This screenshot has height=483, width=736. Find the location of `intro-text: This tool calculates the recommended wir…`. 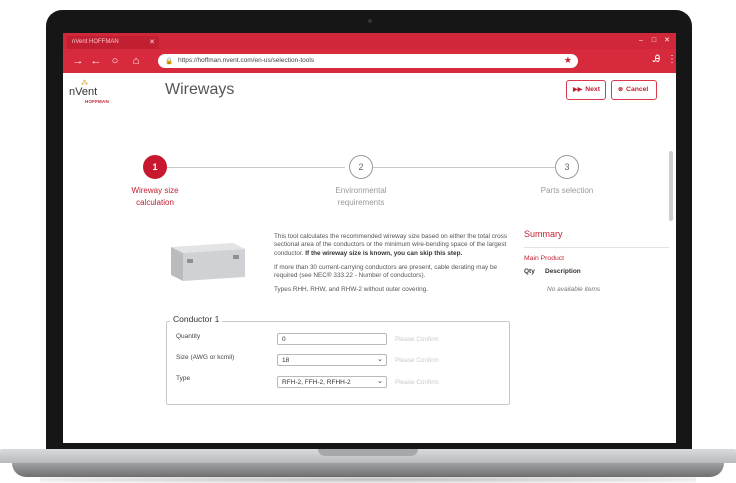

intro-text: This tool calculates the recommended wir… is located at coordinates (392, 267).